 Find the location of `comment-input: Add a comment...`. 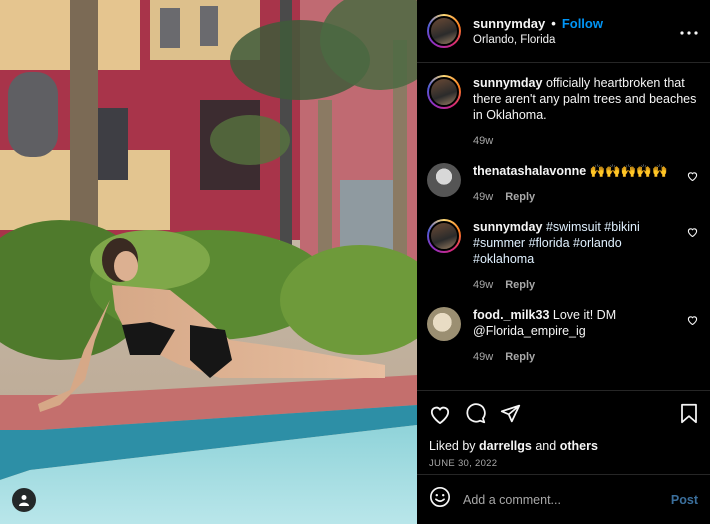

comment-input: Add a comment... is located at coordinates (567, 500).